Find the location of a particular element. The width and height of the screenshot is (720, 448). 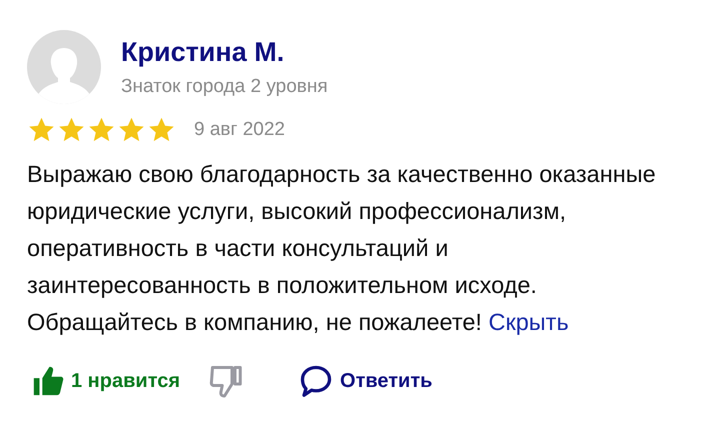

collapse-link: Скрыть is located at coordinates (528, 322).